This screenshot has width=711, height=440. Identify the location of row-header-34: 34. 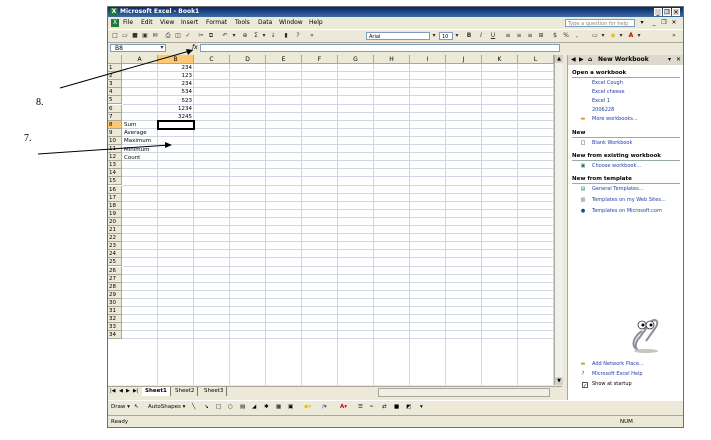
(115, 335).